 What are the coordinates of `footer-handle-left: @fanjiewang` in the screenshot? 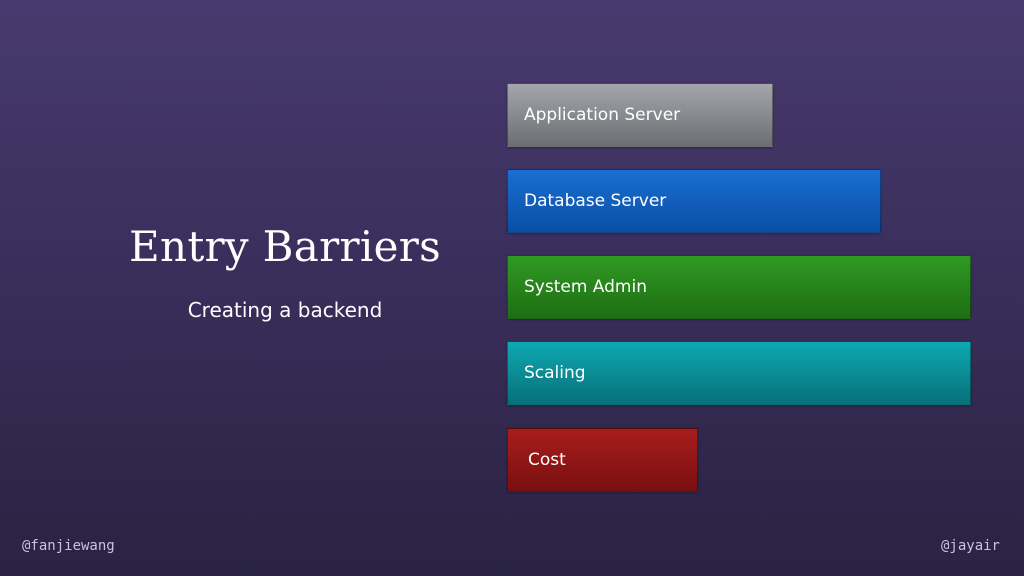 It's located at (68, 546).